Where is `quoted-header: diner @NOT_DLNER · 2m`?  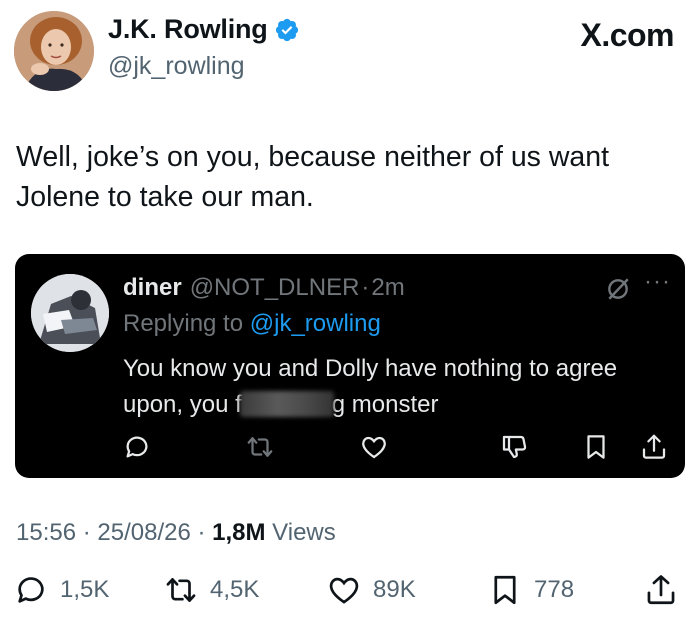 quoted-header: diner @NOT_DLNER · 2m is located at coordinates (264, 288).